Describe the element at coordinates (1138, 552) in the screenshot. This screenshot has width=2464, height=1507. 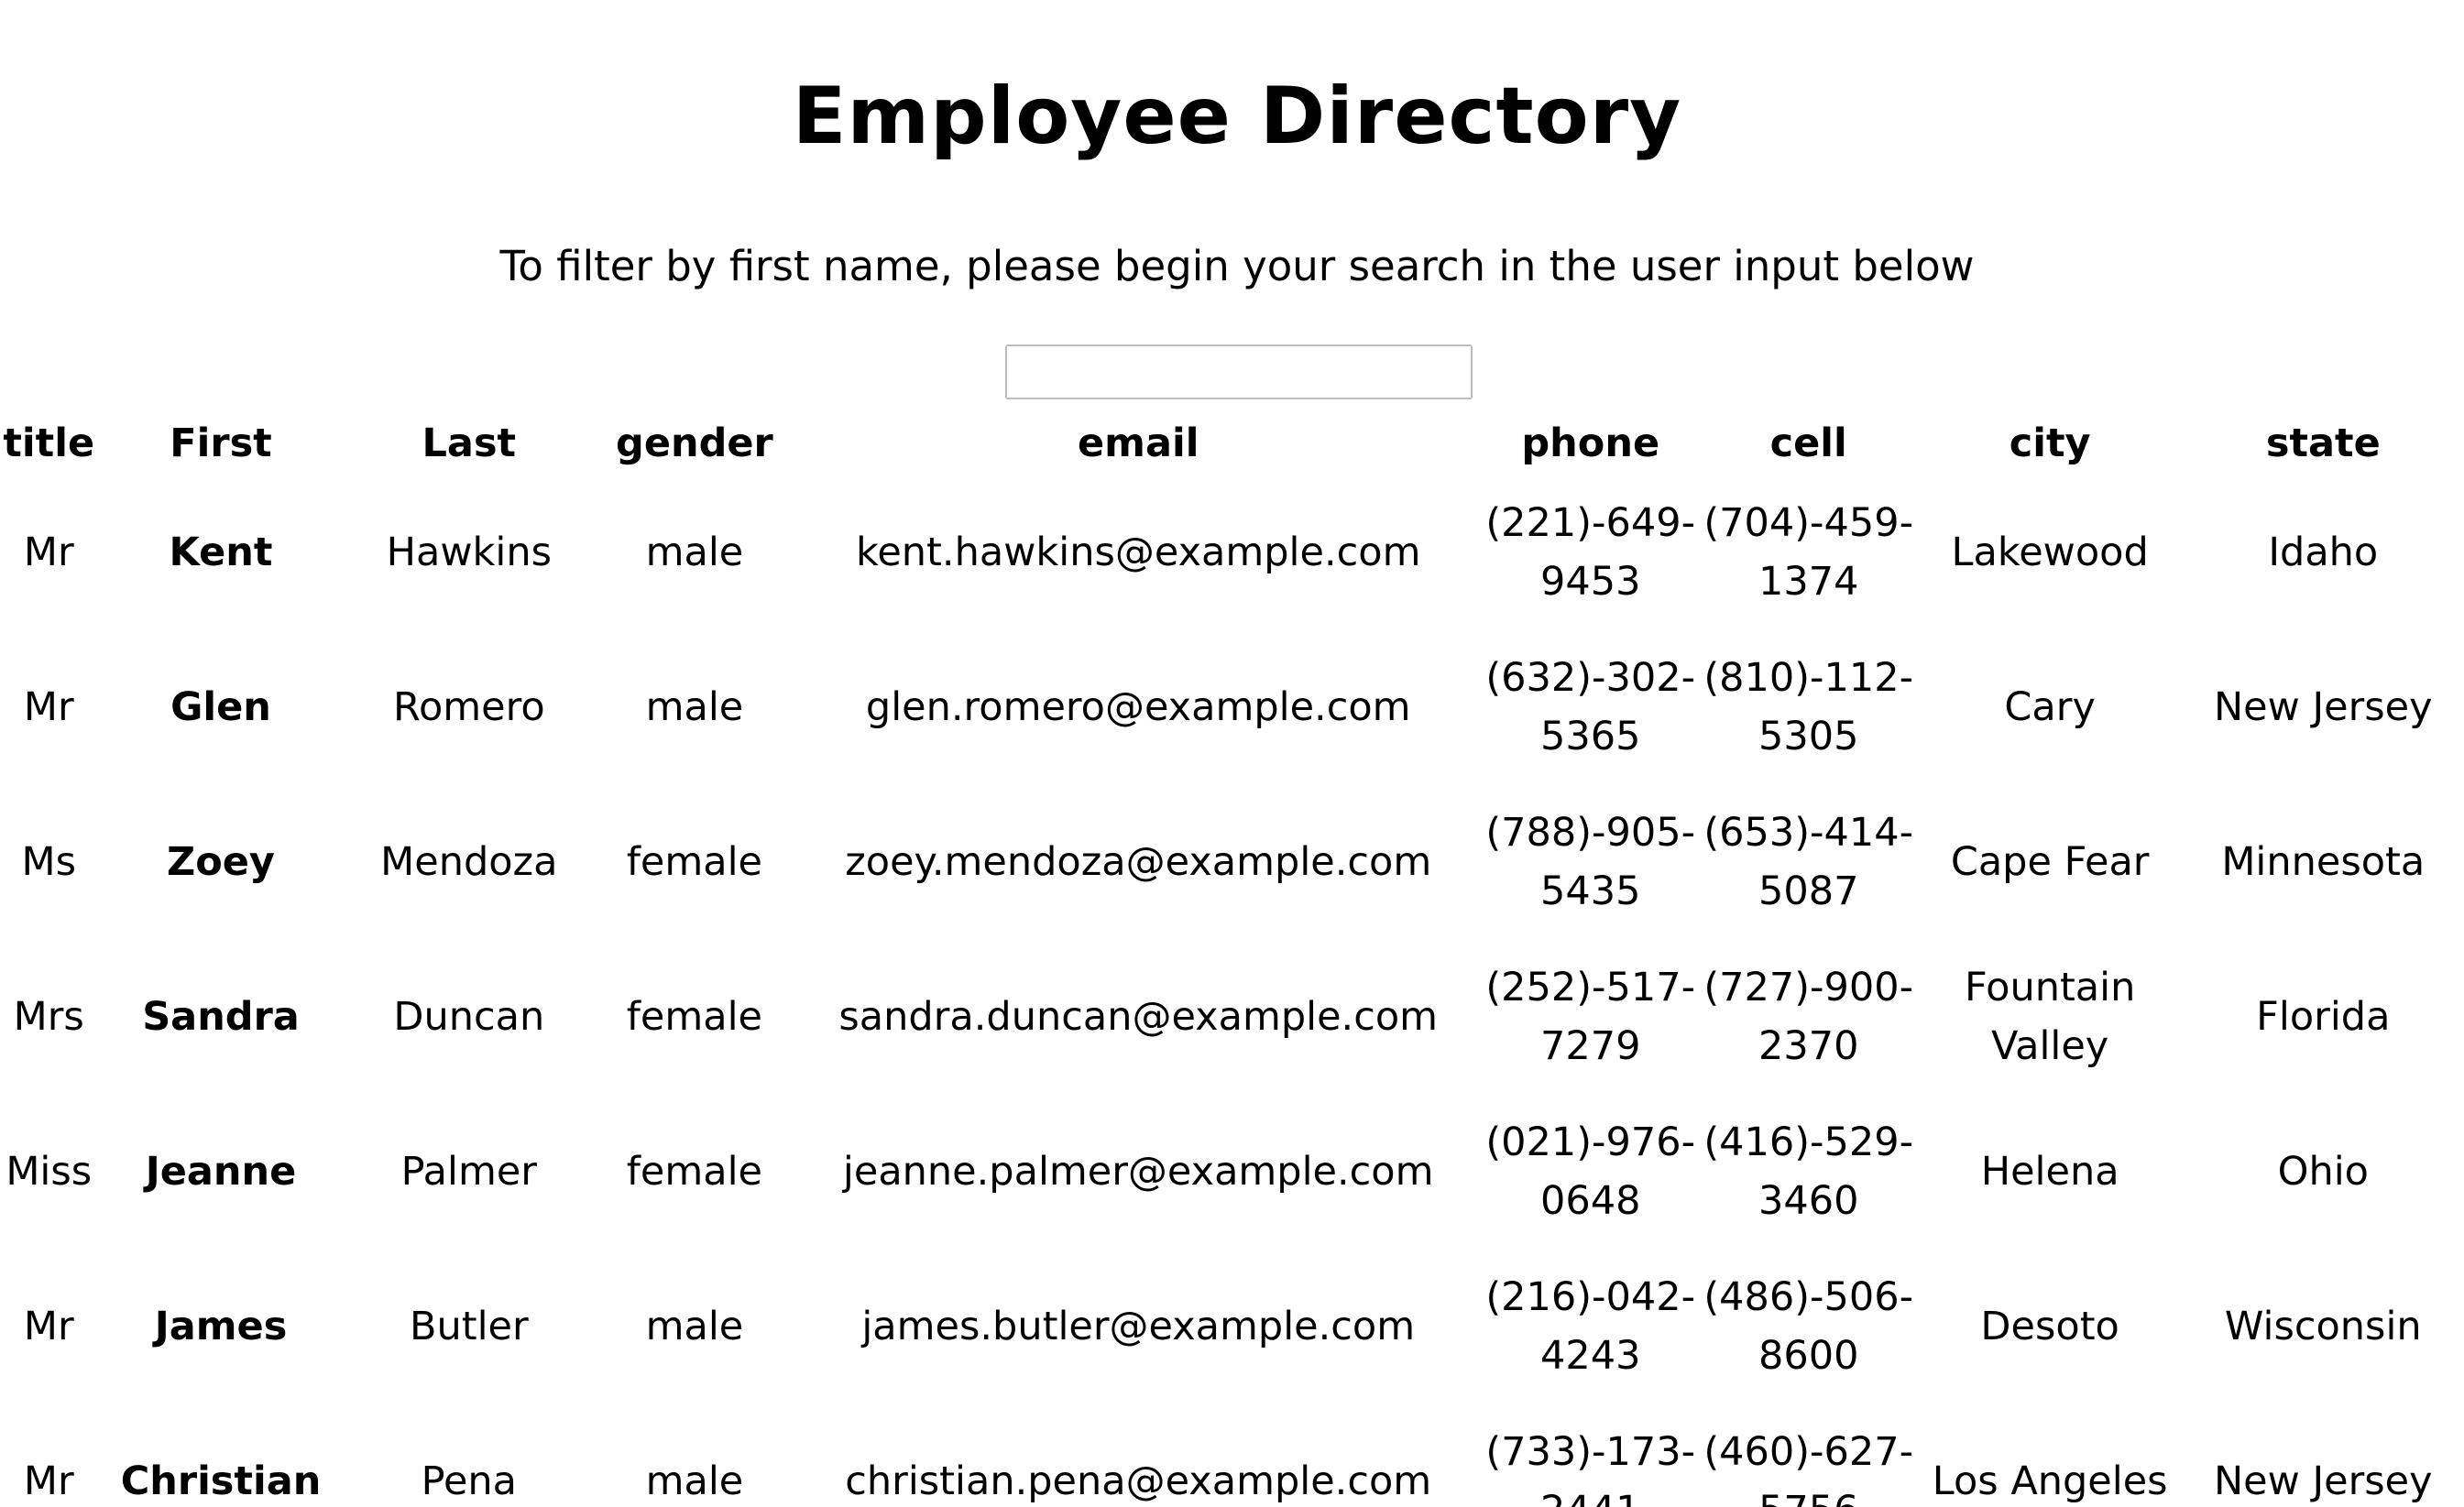
I see `cell-email: kent.hawkins@example.com` at that location.